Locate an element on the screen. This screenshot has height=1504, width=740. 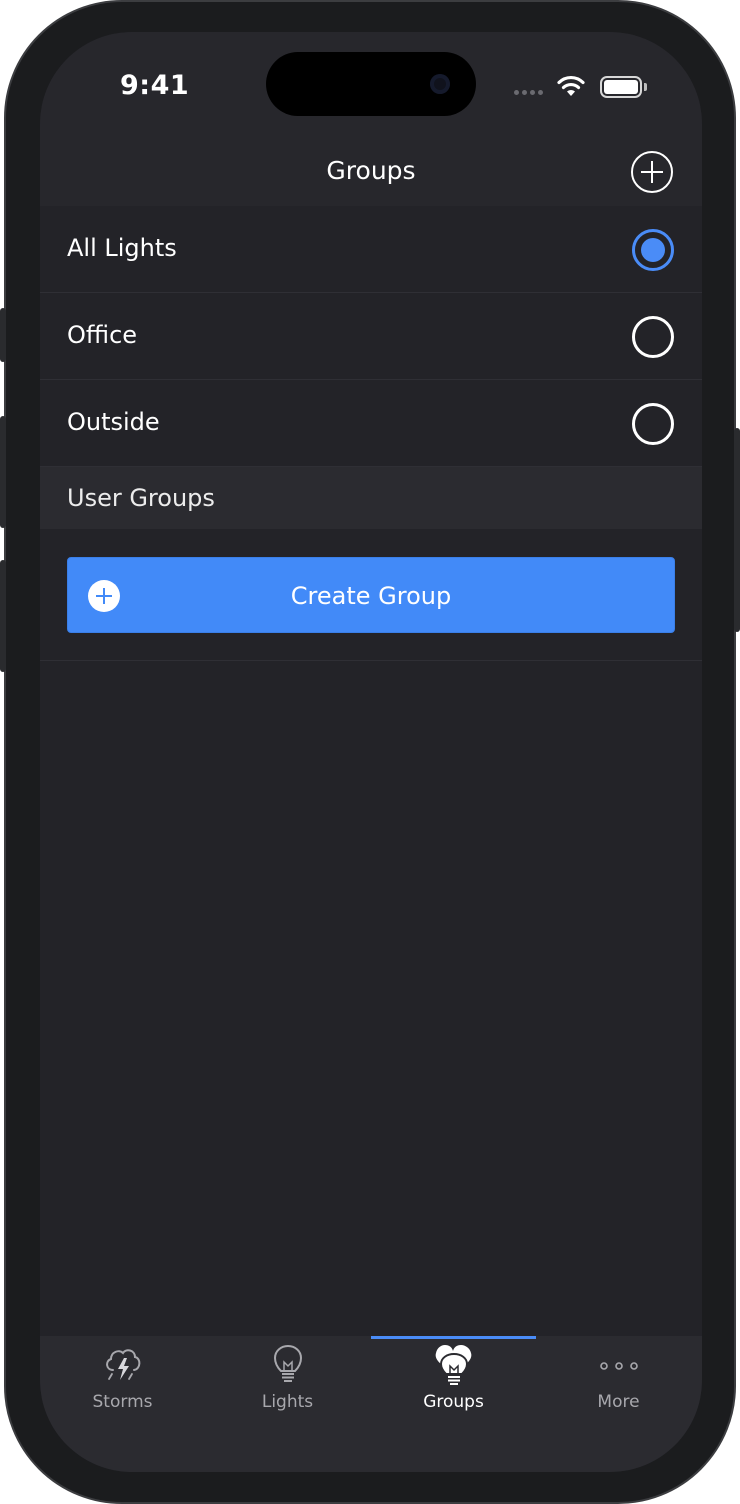
create-group-button: Create Group is located at coordinates (371, 595).